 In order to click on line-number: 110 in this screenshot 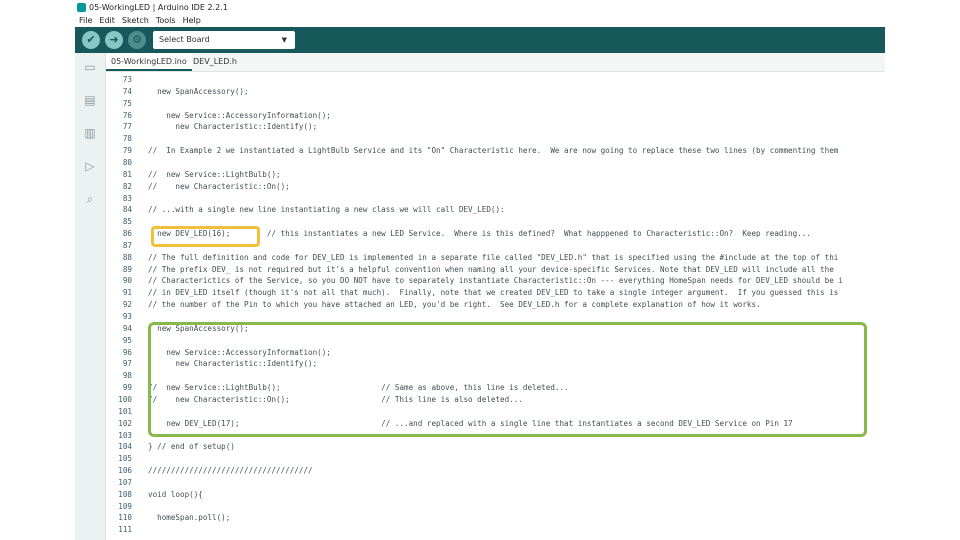, I will do `click(125, 518)`.